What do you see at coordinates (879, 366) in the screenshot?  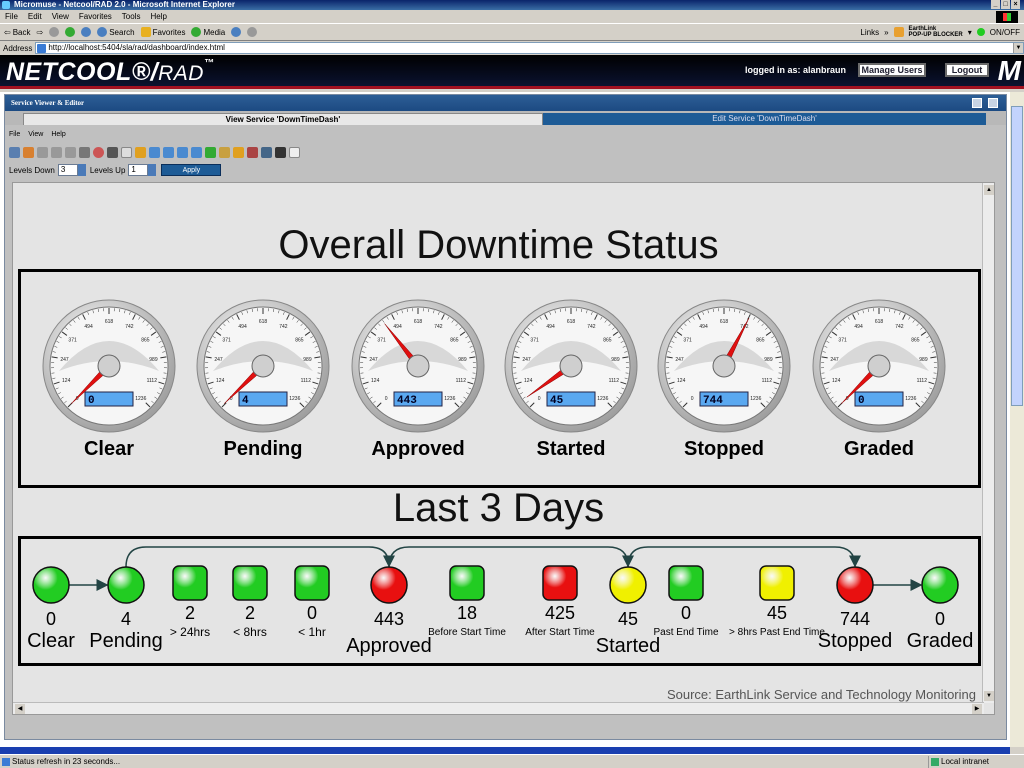 I see `gauge-dial: 0124247371494618742865989111212360` at bounding box center [879, 366].